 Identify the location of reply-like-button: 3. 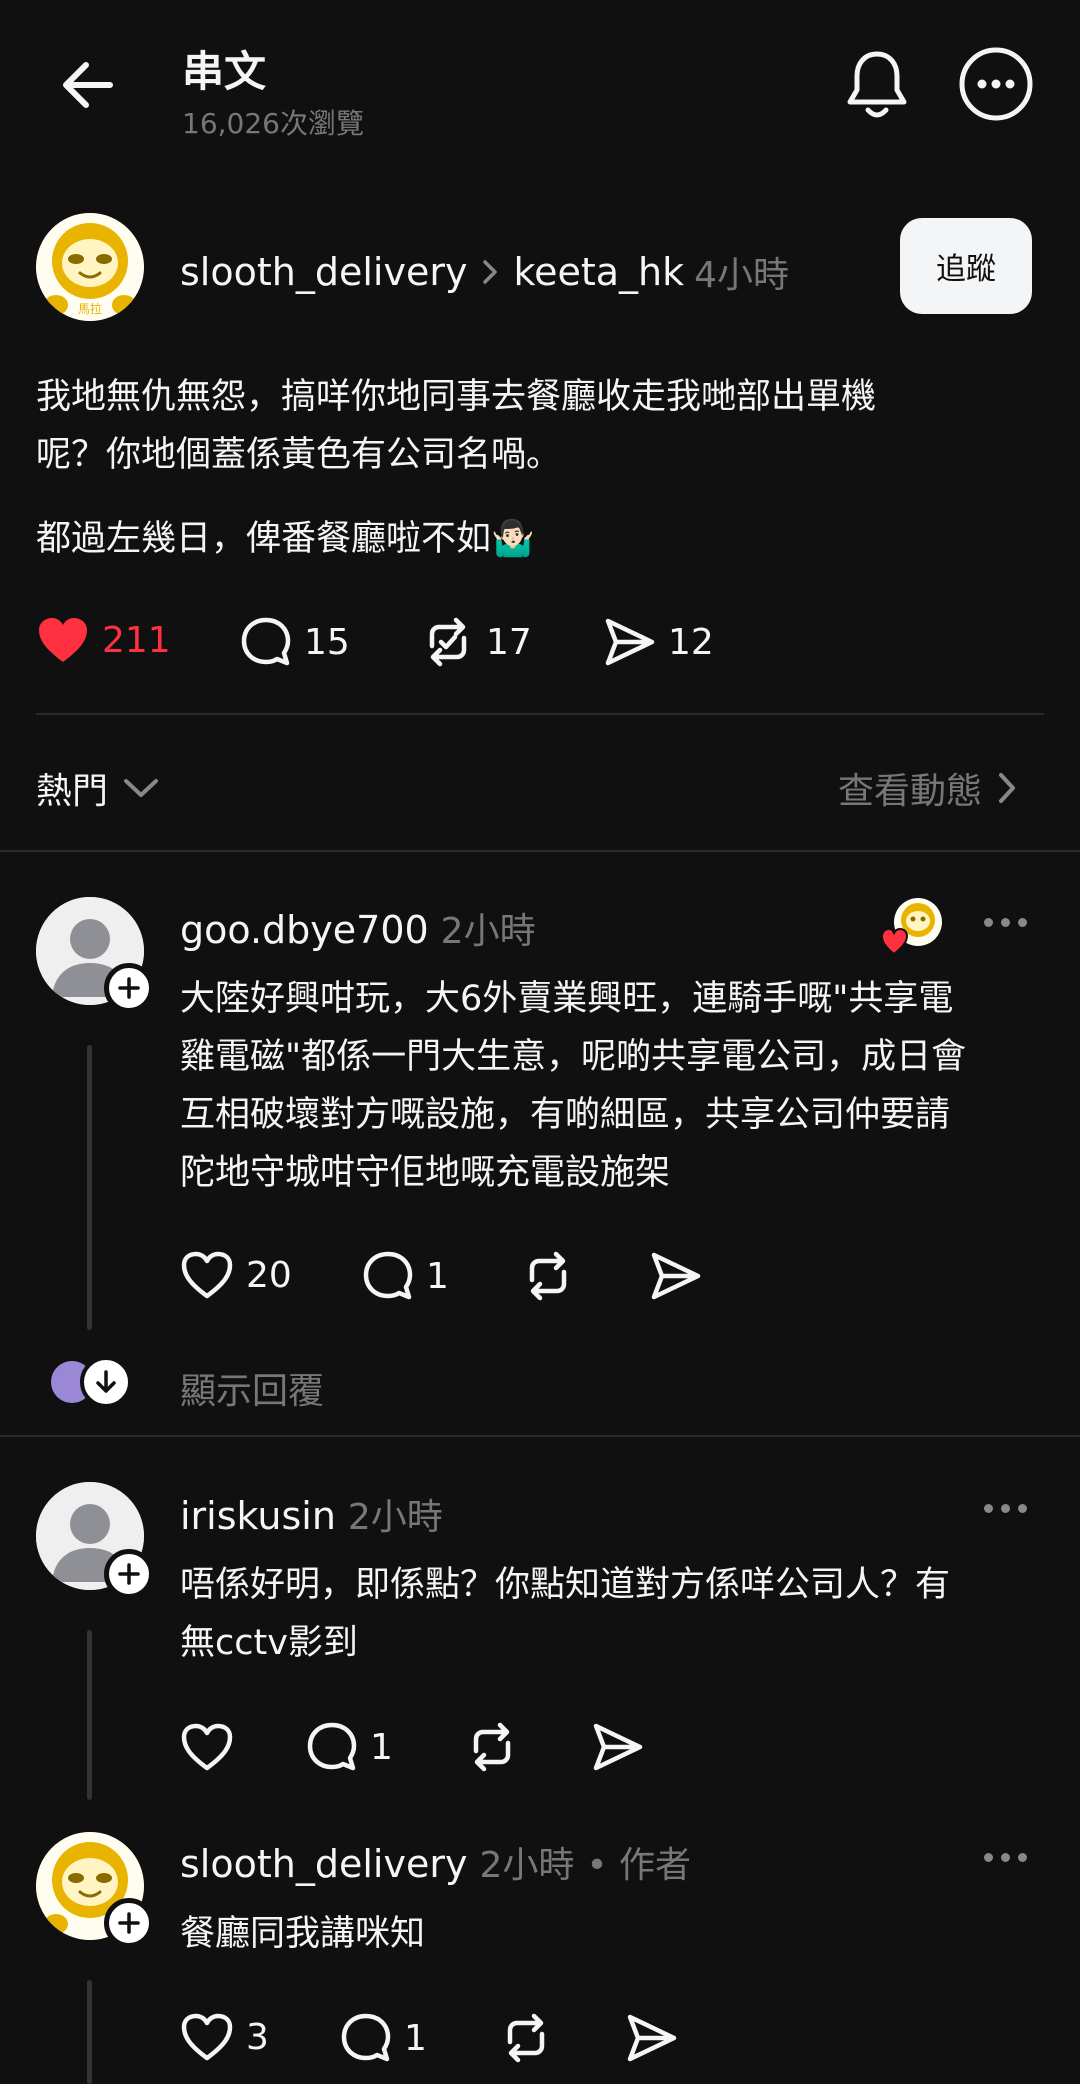
(224, 2037).